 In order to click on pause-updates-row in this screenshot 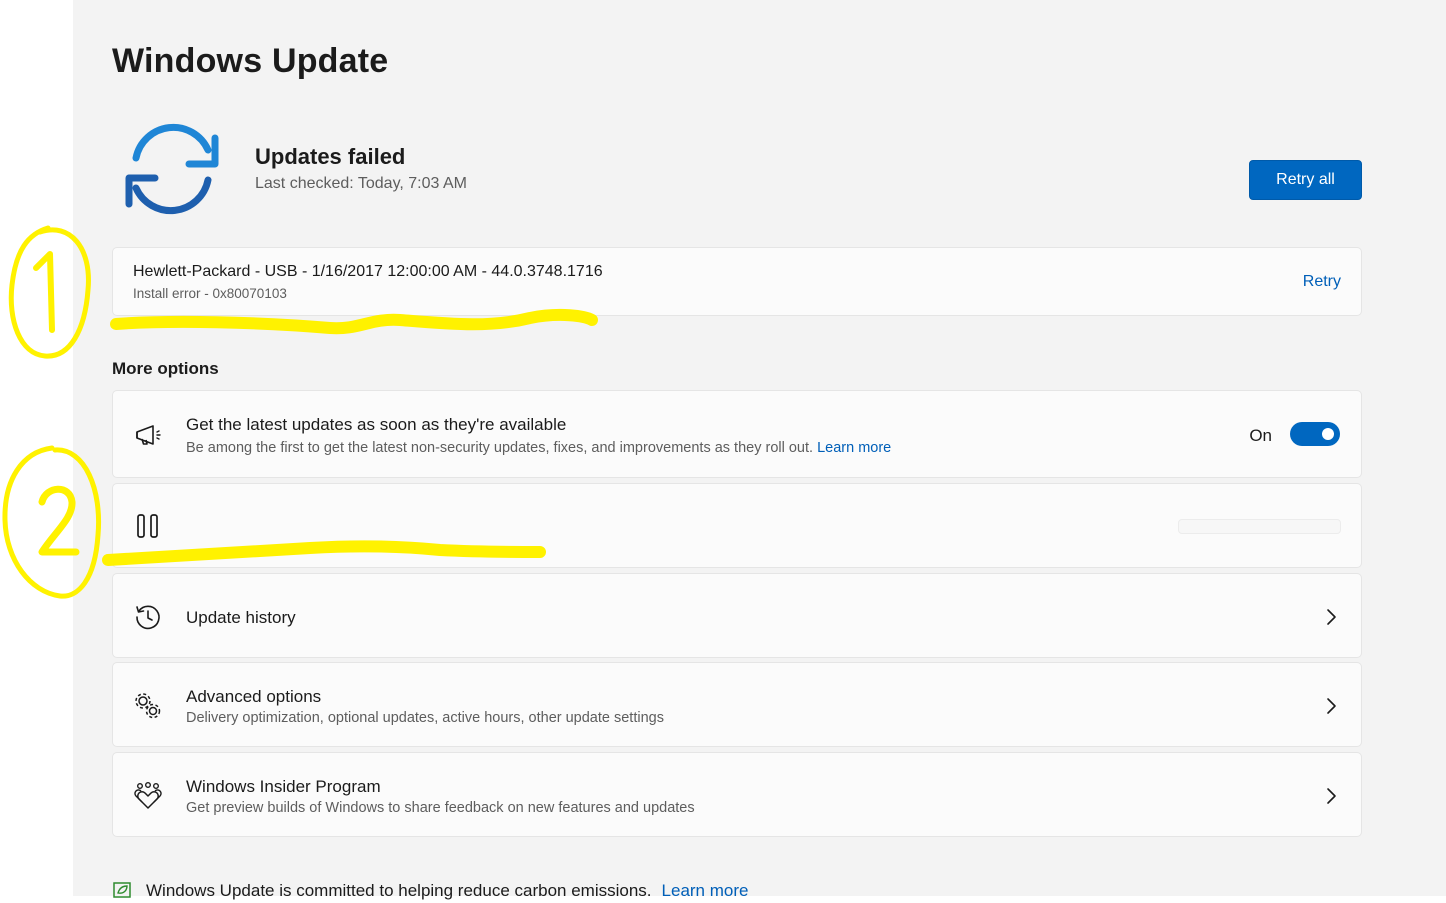, I will do `click(737, 525)`.